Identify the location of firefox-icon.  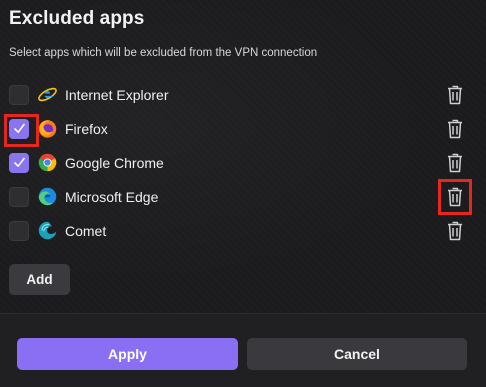
(47, 129).